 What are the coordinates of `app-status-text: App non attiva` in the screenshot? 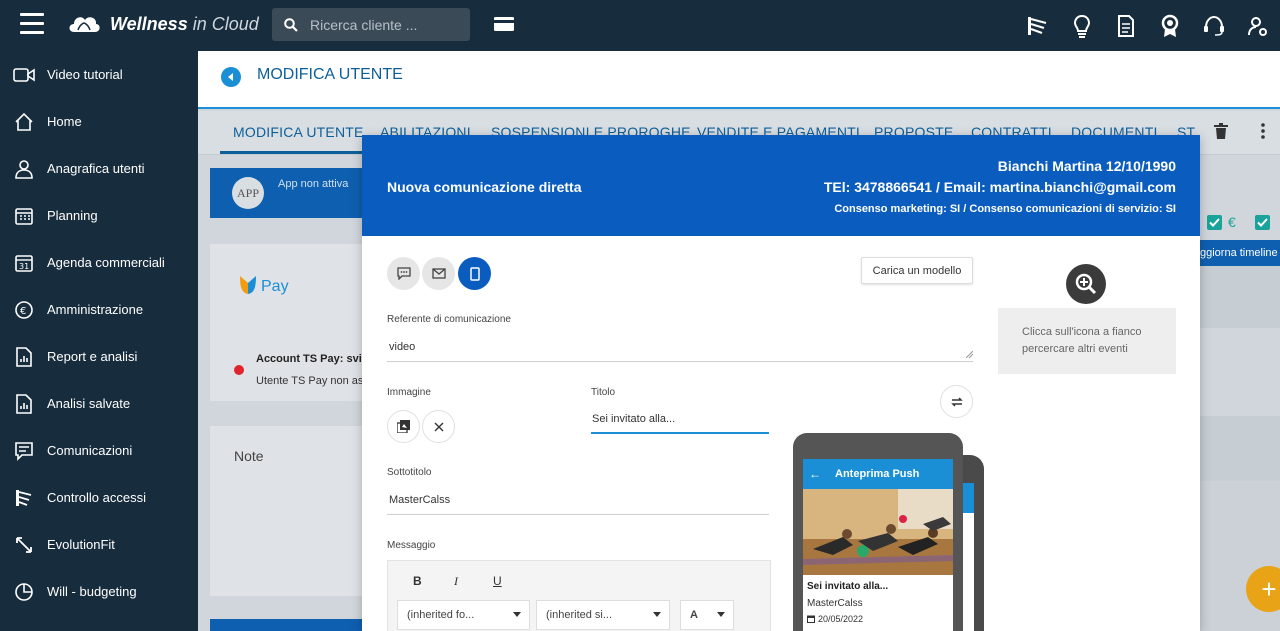 It's located at (313, 184).